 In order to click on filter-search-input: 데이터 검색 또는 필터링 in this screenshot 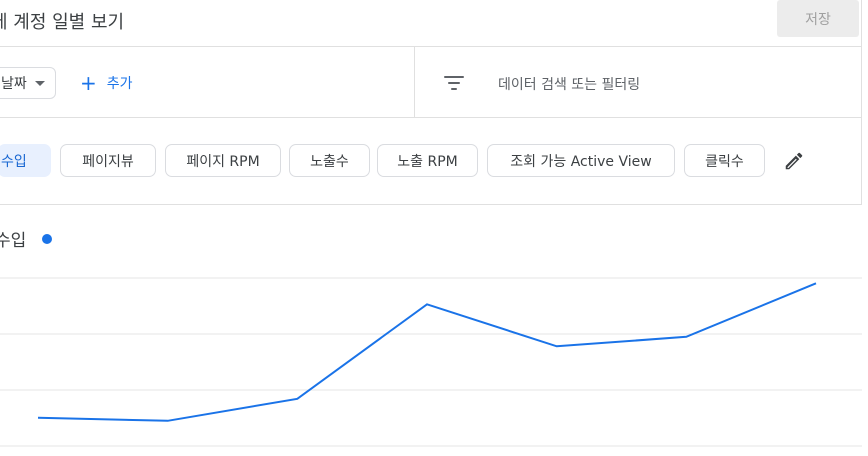, I will do `click(569, 84)`.